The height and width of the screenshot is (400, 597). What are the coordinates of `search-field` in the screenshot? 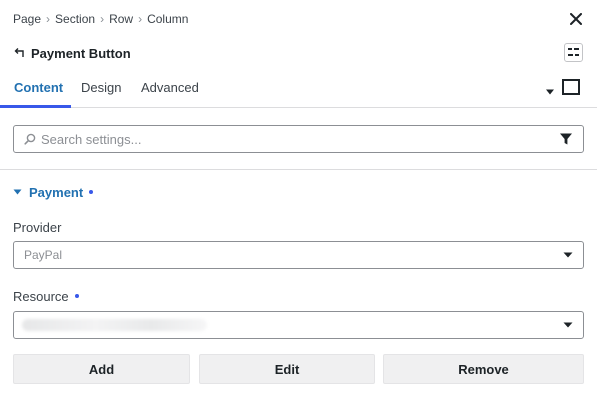 It's located at (298, 139).